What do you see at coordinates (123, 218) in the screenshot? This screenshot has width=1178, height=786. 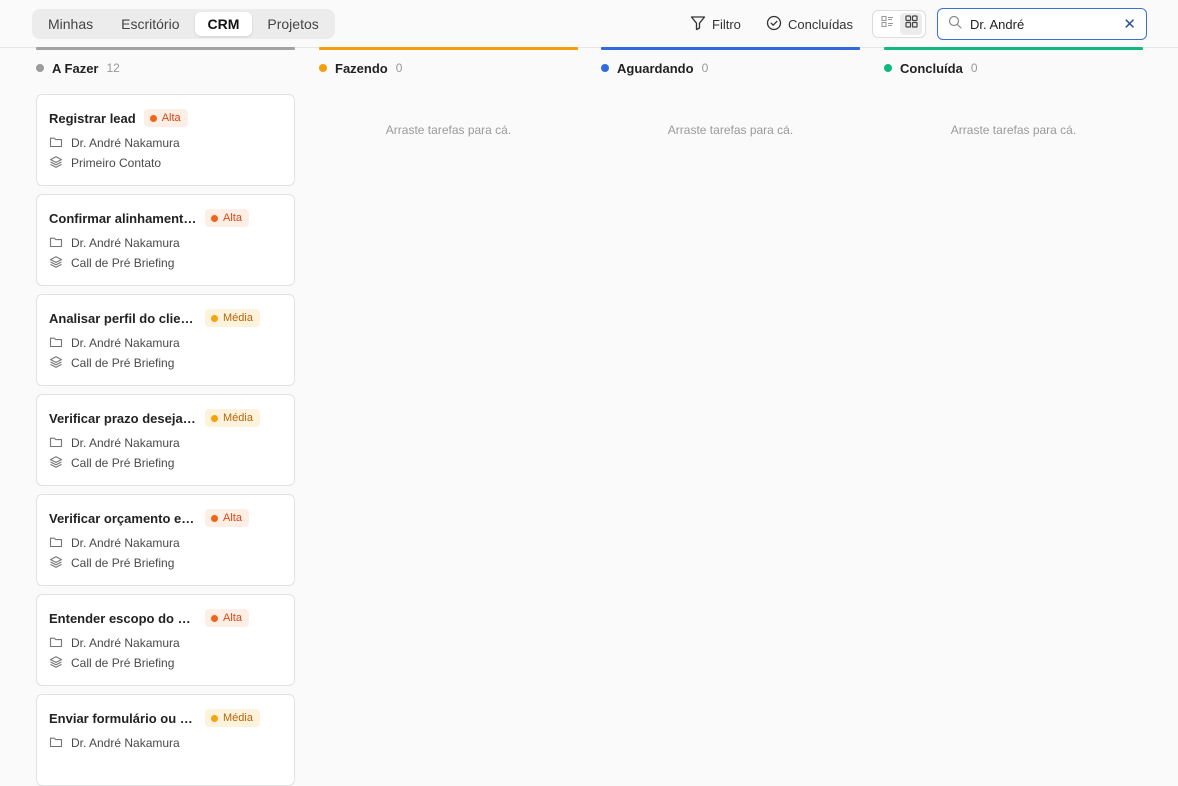 I see `card-title: Confirmar alinhamento da call` at bounding box center [123, 218].